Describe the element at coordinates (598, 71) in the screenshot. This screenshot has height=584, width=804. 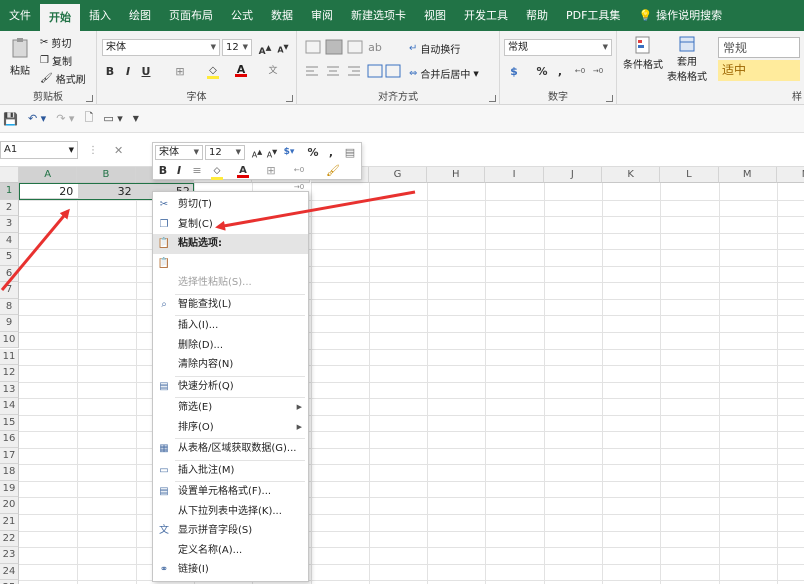
I see `decrease-decimal-icon: →0` at that location.